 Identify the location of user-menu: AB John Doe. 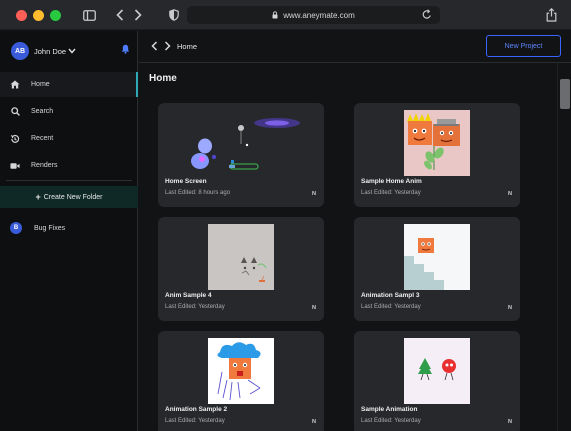
(70, 51).